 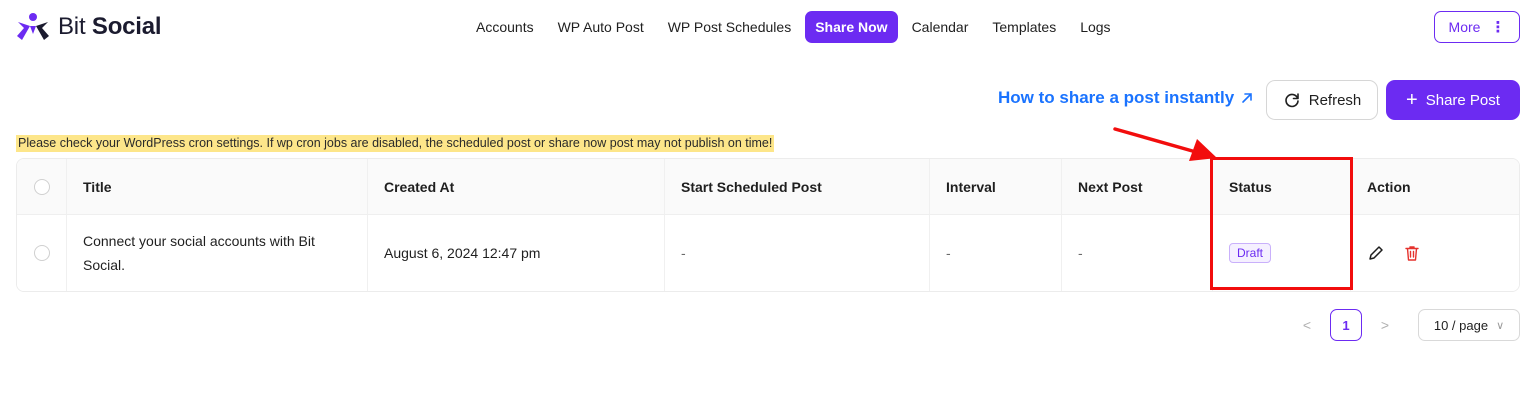 I want to click on select-all-checkbox, so click(x=41, y=186).